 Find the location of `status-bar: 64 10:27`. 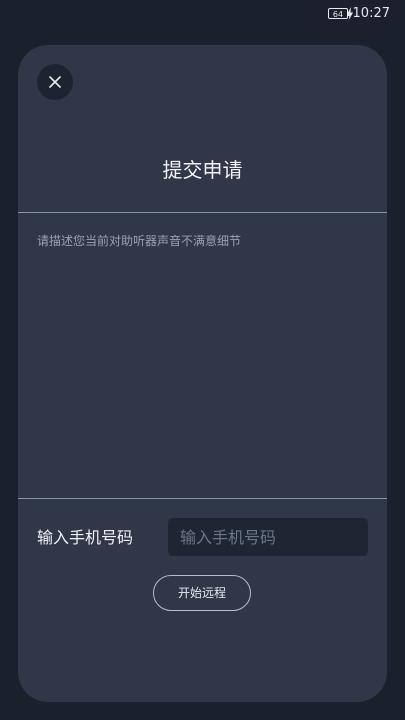

status-bar: 64 10:27 is located at coordinates (202, 14).